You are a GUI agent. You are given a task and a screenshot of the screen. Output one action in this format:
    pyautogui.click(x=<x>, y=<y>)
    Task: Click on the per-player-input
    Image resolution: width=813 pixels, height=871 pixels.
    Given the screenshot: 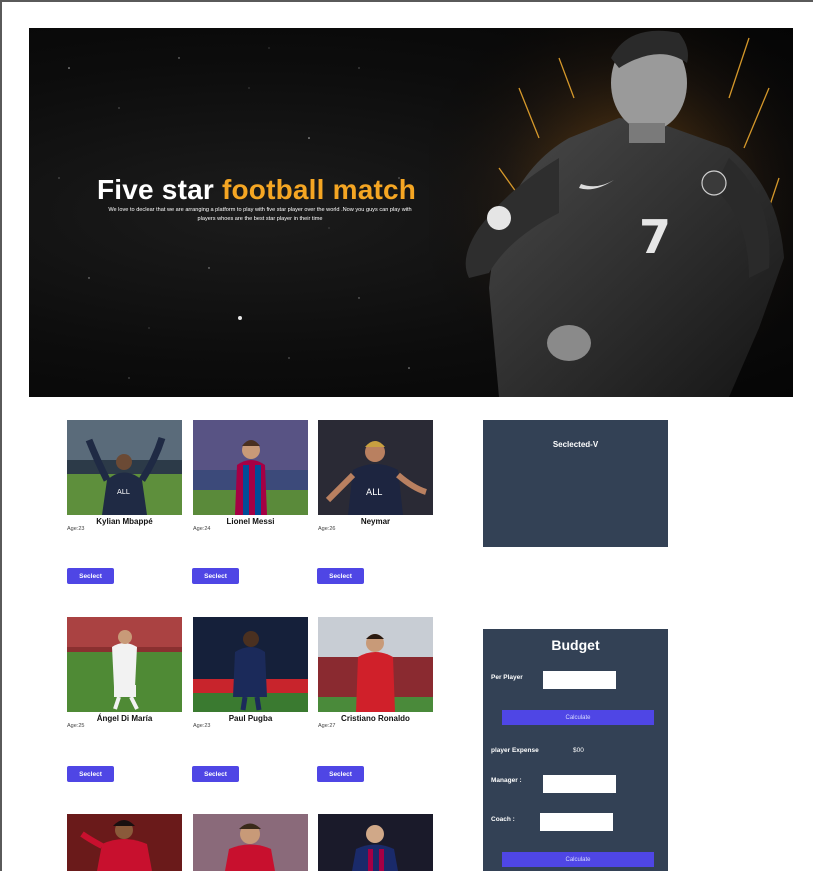 What is the action you would take?
    pyautogui.click(x=579, y=680)
    